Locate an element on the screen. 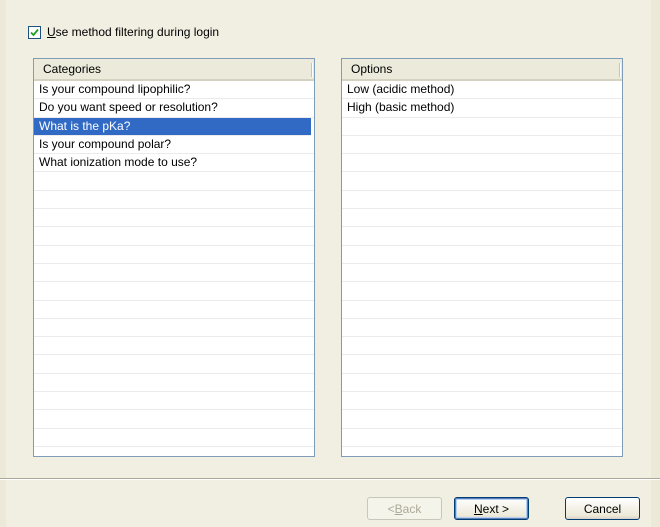  categories-column-header: Categories is located at coordinates (174, 70).